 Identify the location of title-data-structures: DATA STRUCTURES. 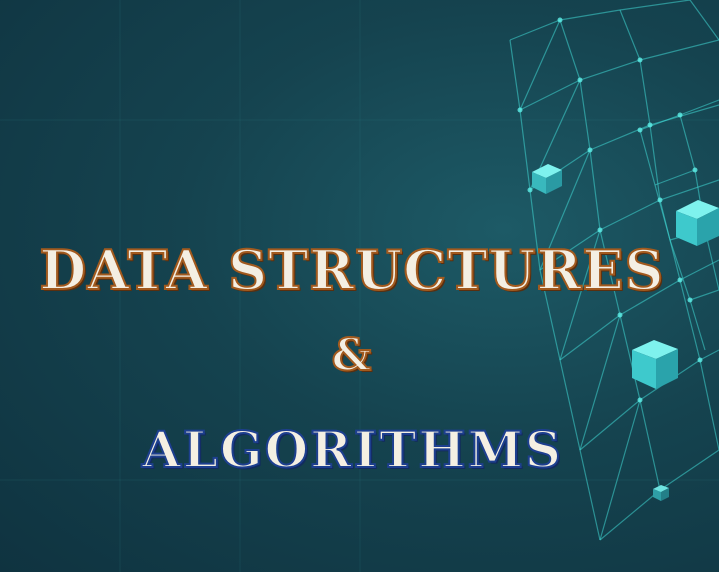
(351, 270).